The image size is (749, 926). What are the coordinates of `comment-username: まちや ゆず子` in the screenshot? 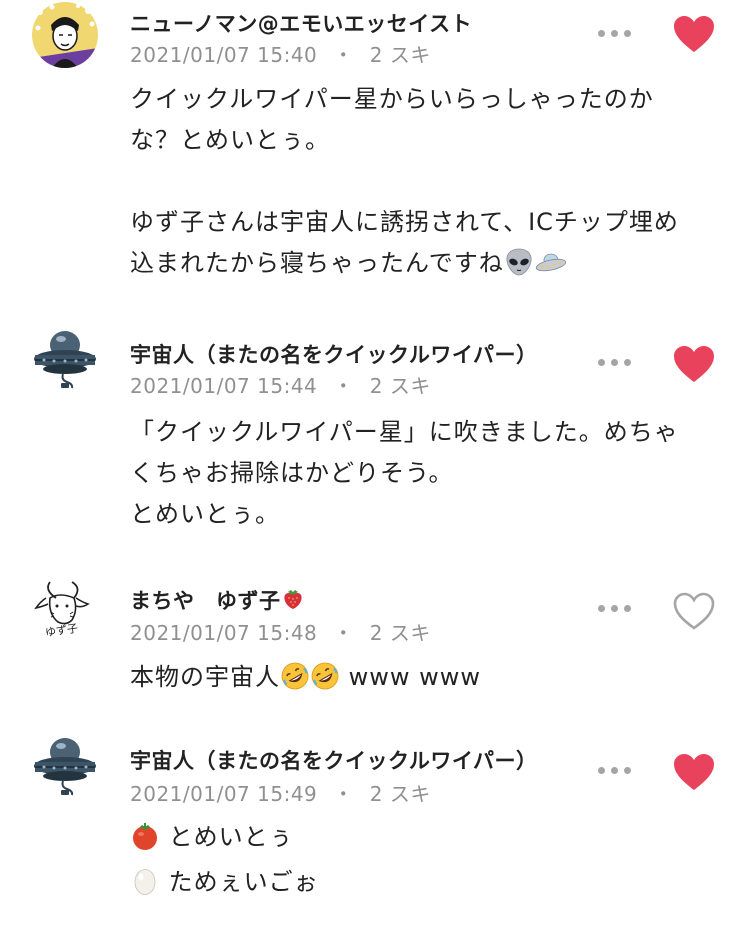 It's located at (217, 600).